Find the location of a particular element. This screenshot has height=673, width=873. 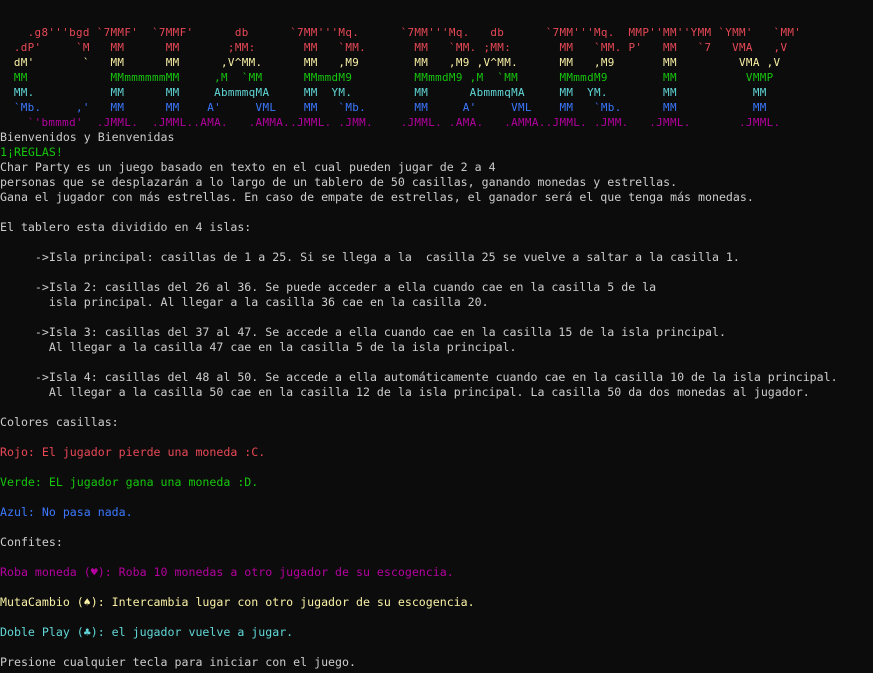

tile-color-green: Verde: EL jugador gana una moneda :D. is located at coordinates (129, 482).